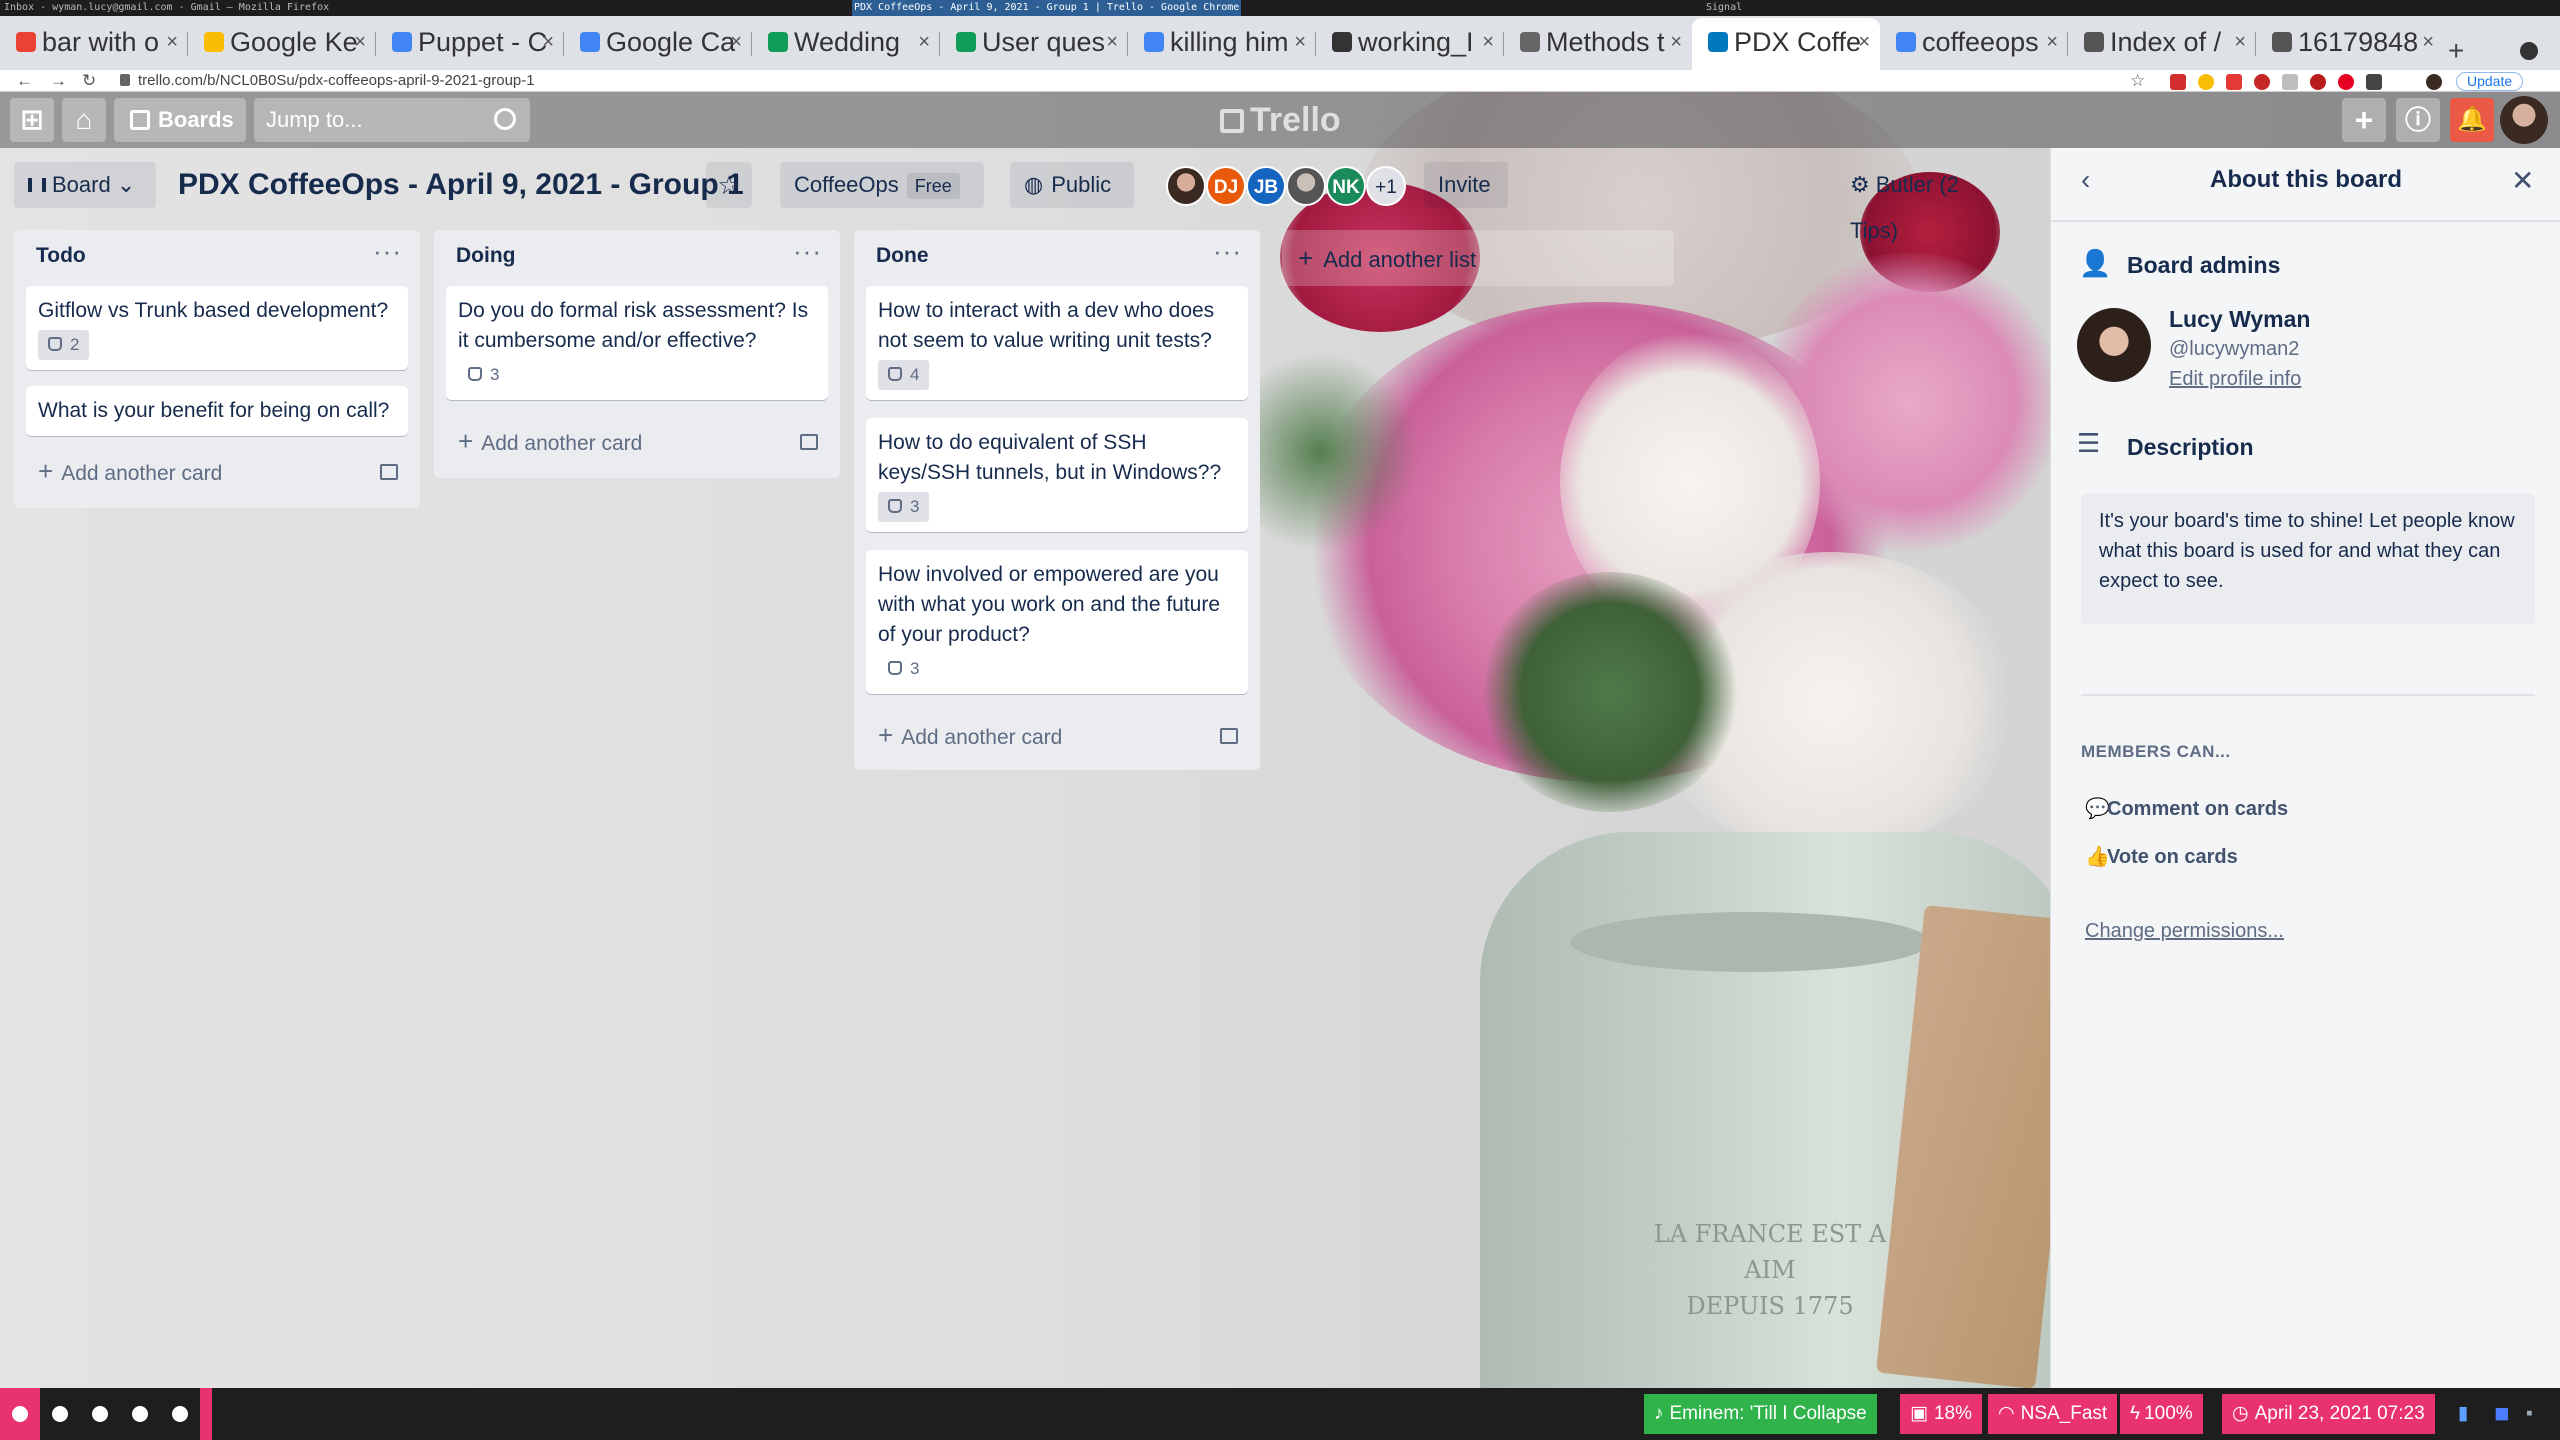  Describe the element at coordinates (24, 81) in the screenshot. I see `back-icon: ←` at that location.